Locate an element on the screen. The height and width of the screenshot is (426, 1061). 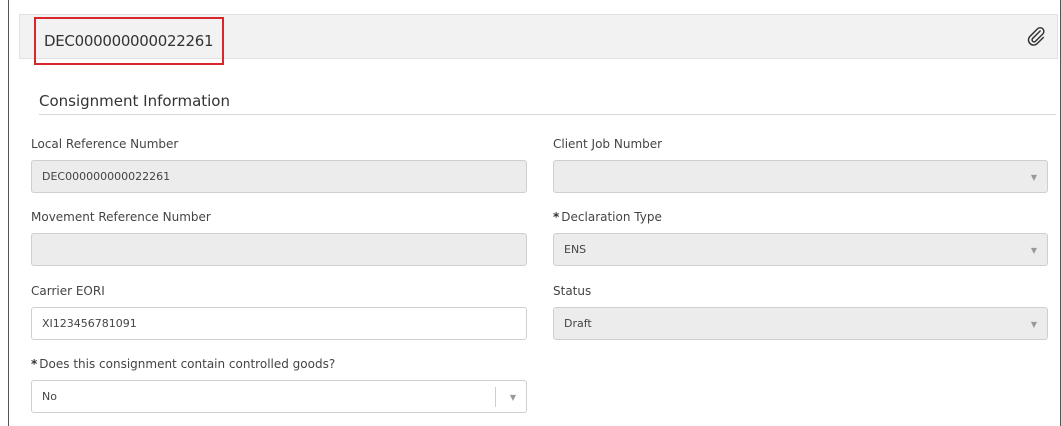
carrier-eori-input: XI123456781091 is located at coordinates (279, 323).